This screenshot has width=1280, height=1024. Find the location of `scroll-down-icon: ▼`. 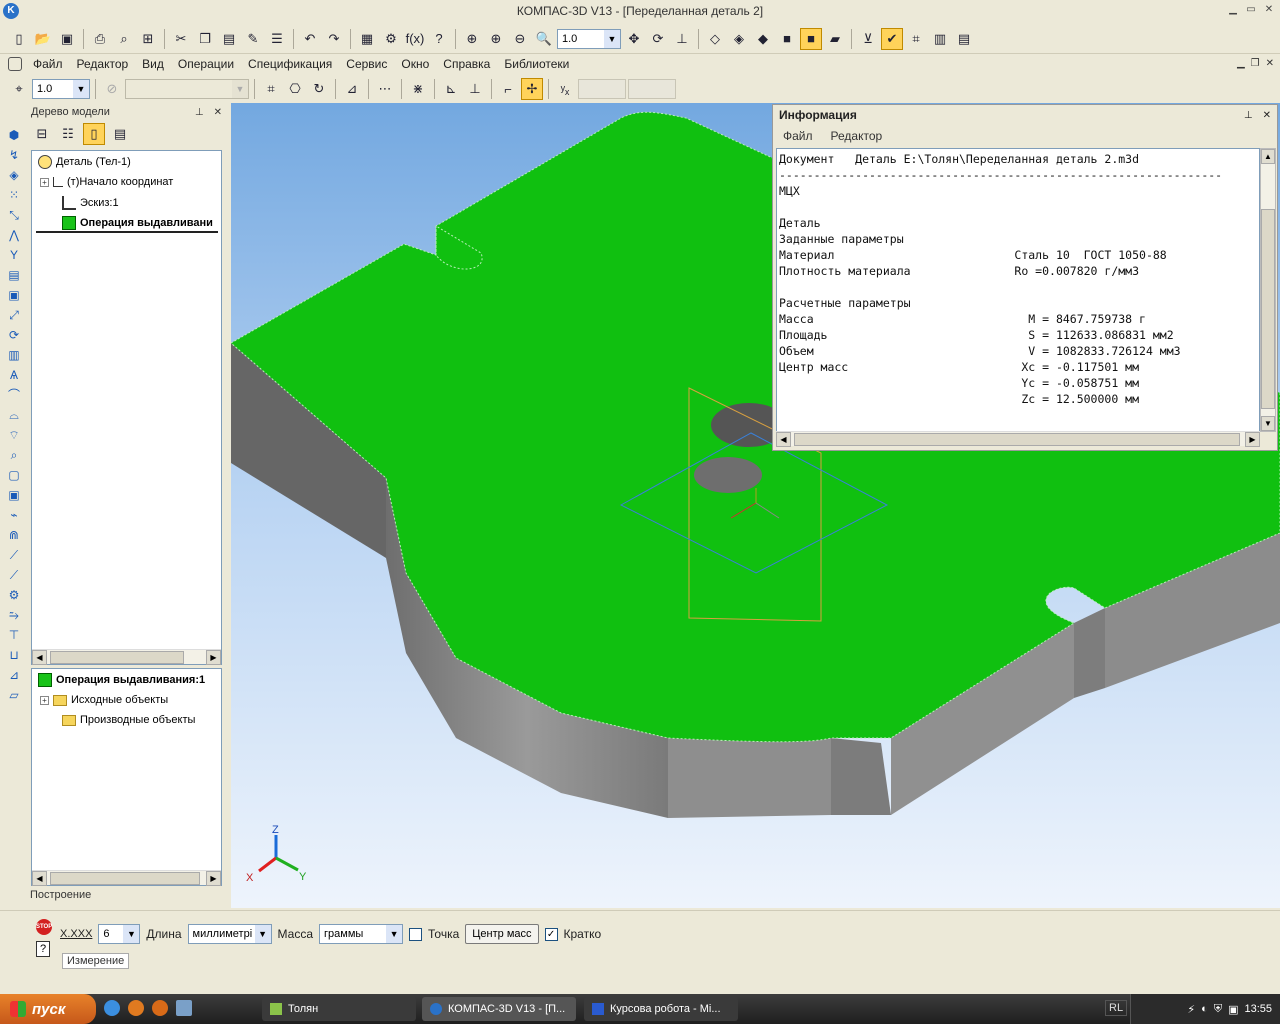

scroll-down-icon: ▼ is located at coordinates (1268, 423).